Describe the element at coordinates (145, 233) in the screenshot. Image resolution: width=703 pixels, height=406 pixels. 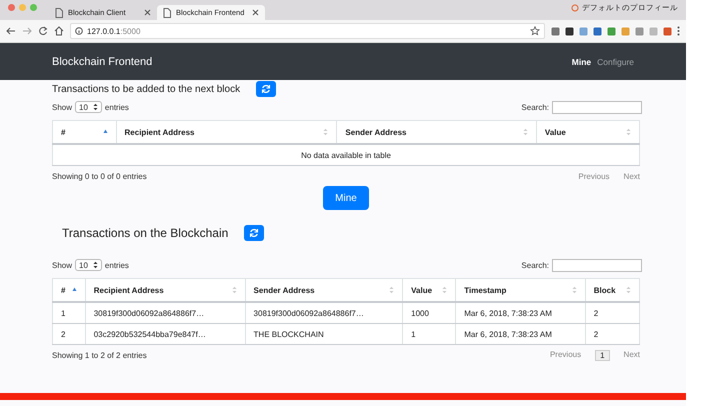
I see `section-title: Transactions on the Blockchain` at that location.